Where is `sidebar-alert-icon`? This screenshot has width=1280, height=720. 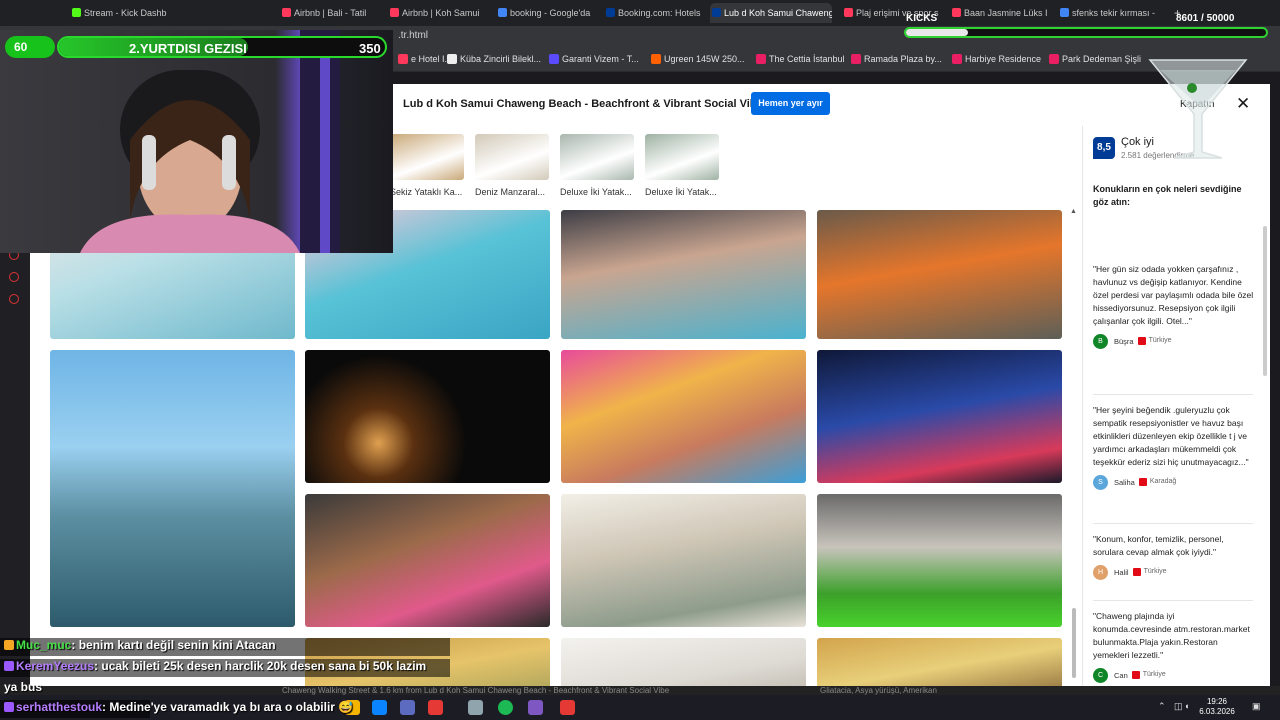 sidebar-alert-icon is located at coordinates (14, 277).